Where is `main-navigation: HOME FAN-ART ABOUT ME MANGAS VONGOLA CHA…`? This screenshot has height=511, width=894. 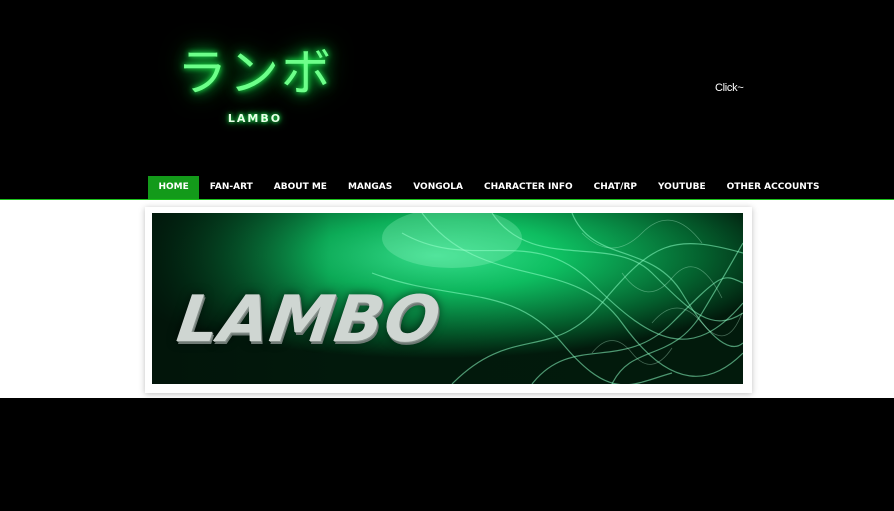
main-navigation: HOME FAN-ART ABOUT ME MANGAS VONGOLA CHA… is located at coordinates (489, 187).